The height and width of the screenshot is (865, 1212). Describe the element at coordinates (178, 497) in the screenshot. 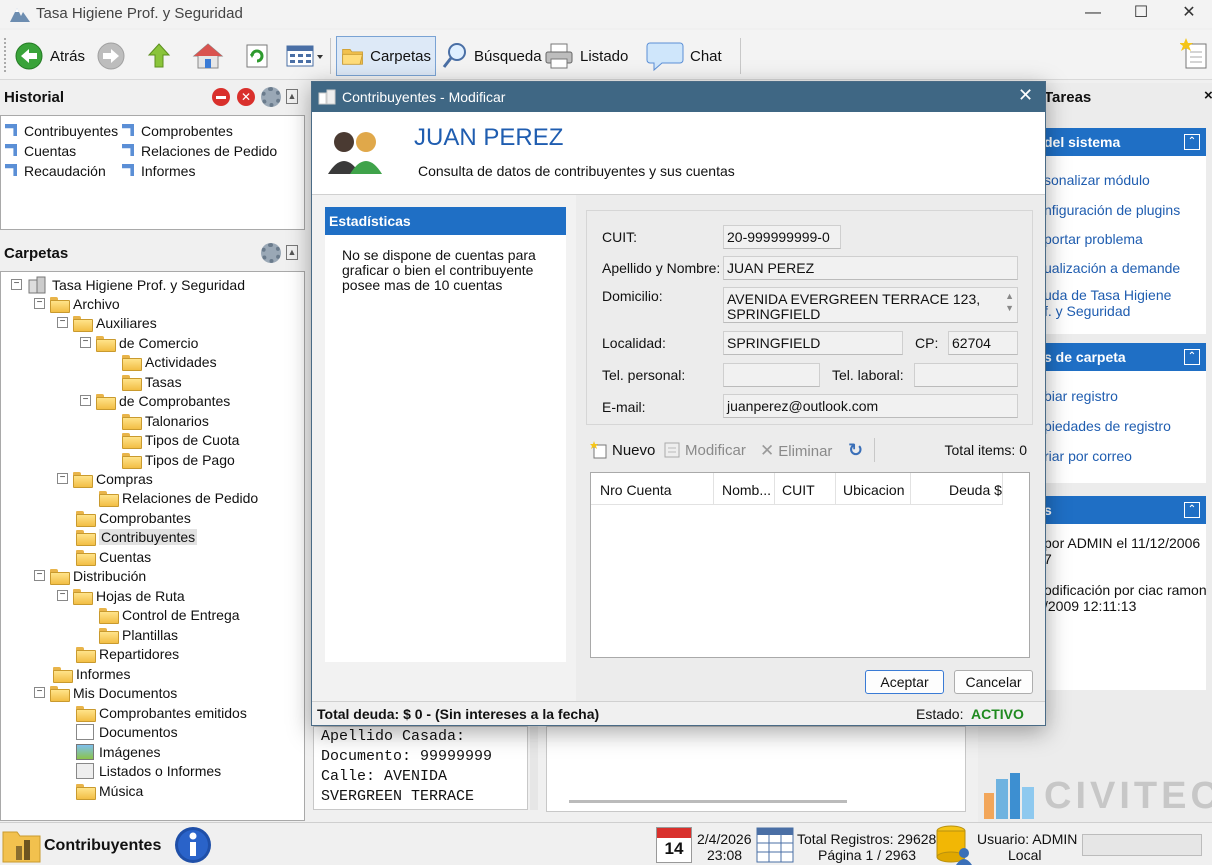

I see `tree-node: Relaciones de Pedido` at that location.